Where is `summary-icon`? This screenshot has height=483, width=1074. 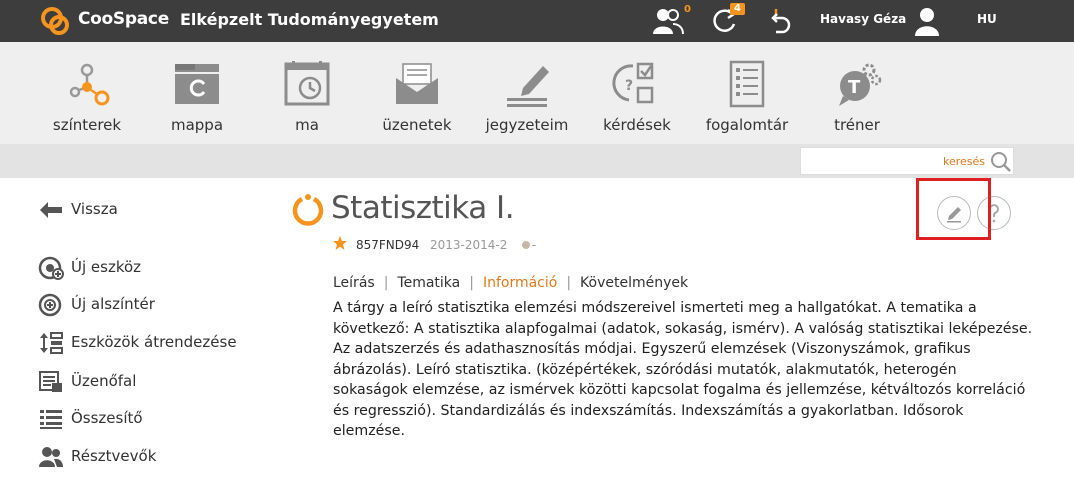 summary-icon is located at coordinates (51, 419).